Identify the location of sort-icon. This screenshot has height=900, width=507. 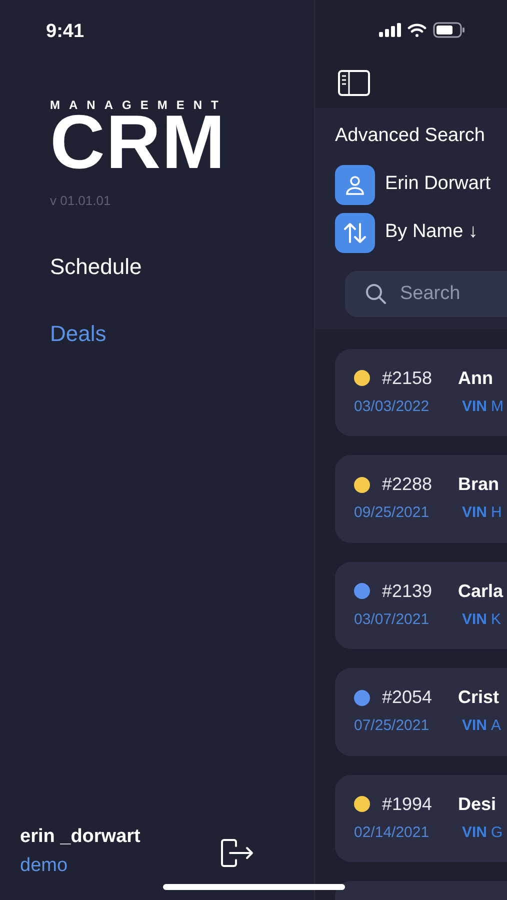
(355, 232).